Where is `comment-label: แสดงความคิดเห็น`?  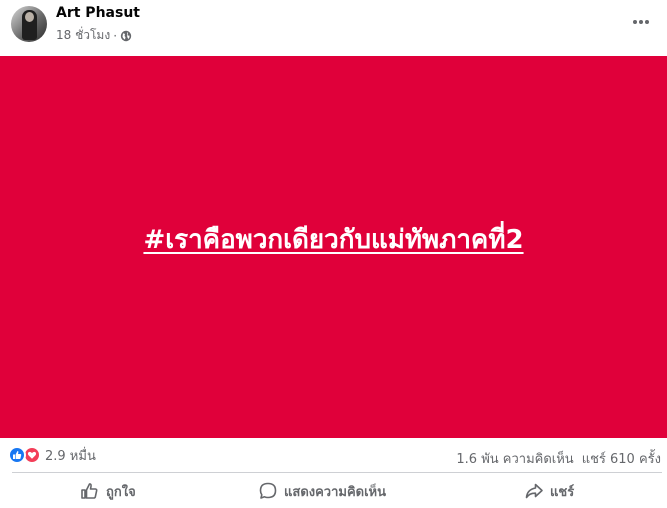 comment-label: แสดงความคิดเห็น is located at coordinates (335, 492).